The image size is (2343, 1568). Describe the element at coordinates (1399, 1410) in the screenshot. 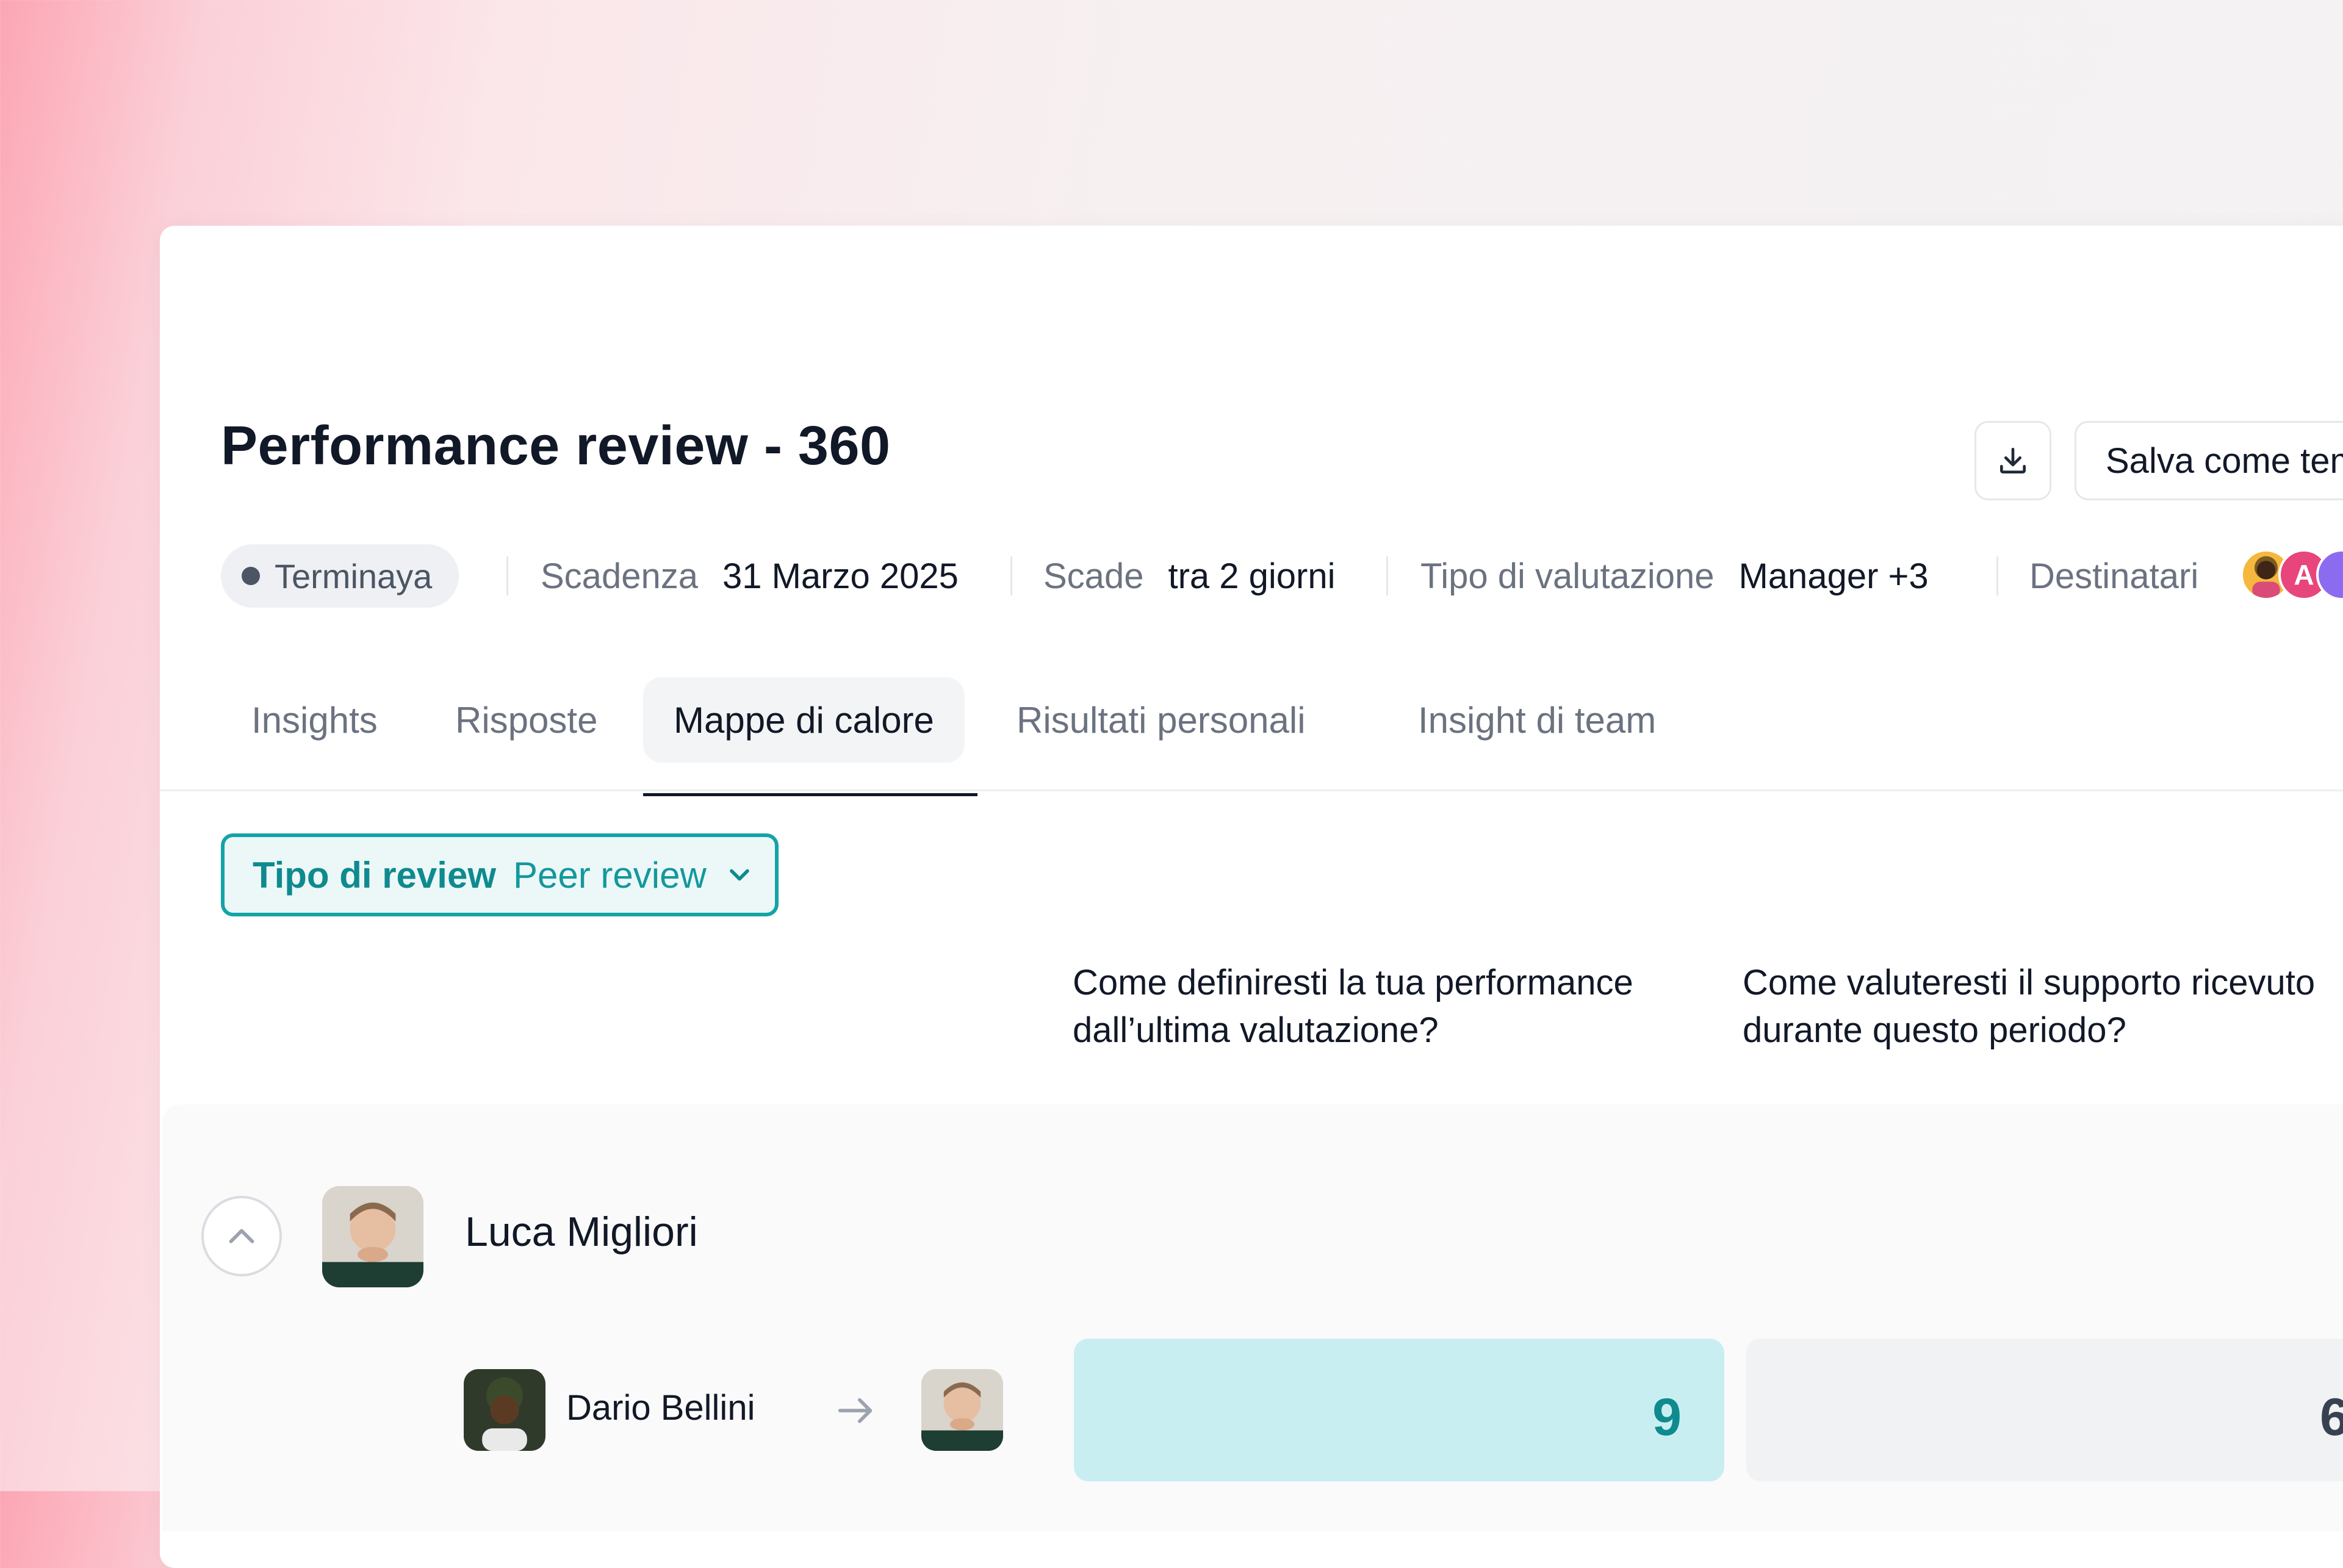

I see `heatmap-cell: 9` at that location.